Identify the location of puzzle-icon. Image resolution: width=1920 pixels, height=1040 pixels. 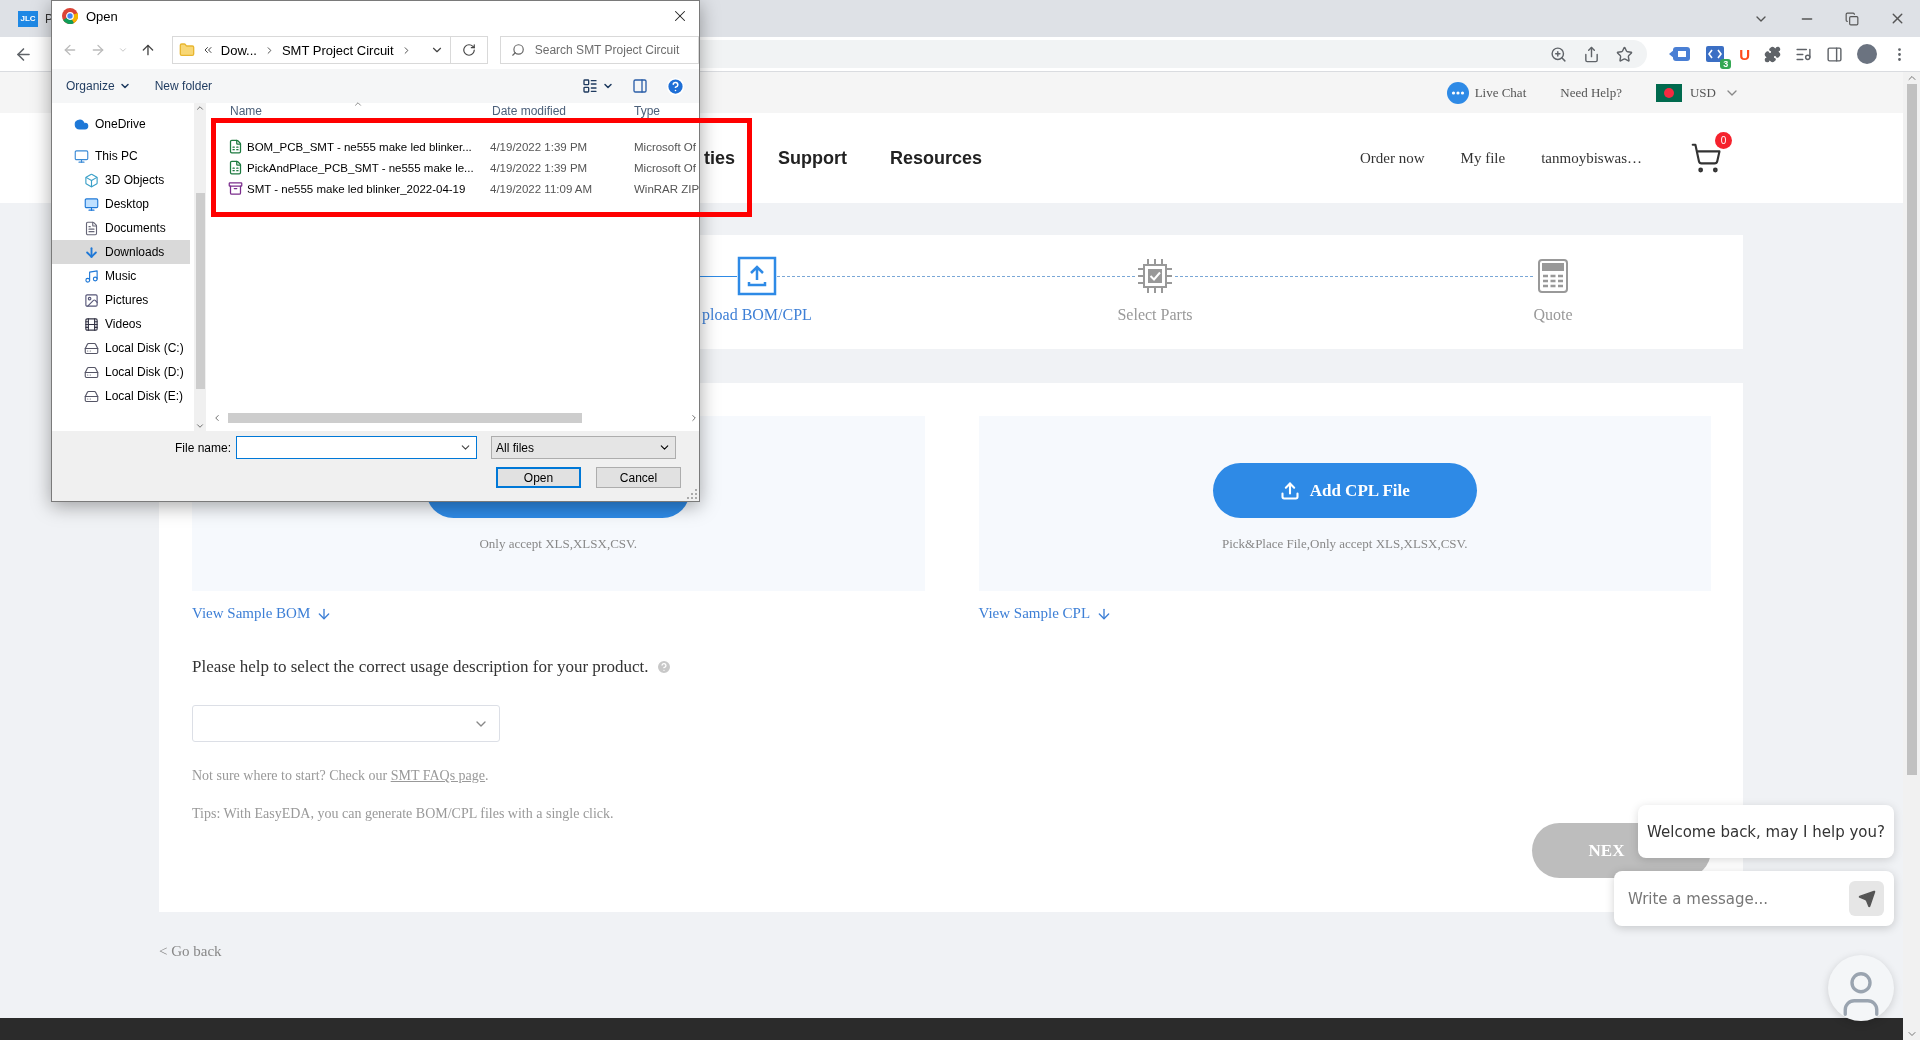
(1772, 54).